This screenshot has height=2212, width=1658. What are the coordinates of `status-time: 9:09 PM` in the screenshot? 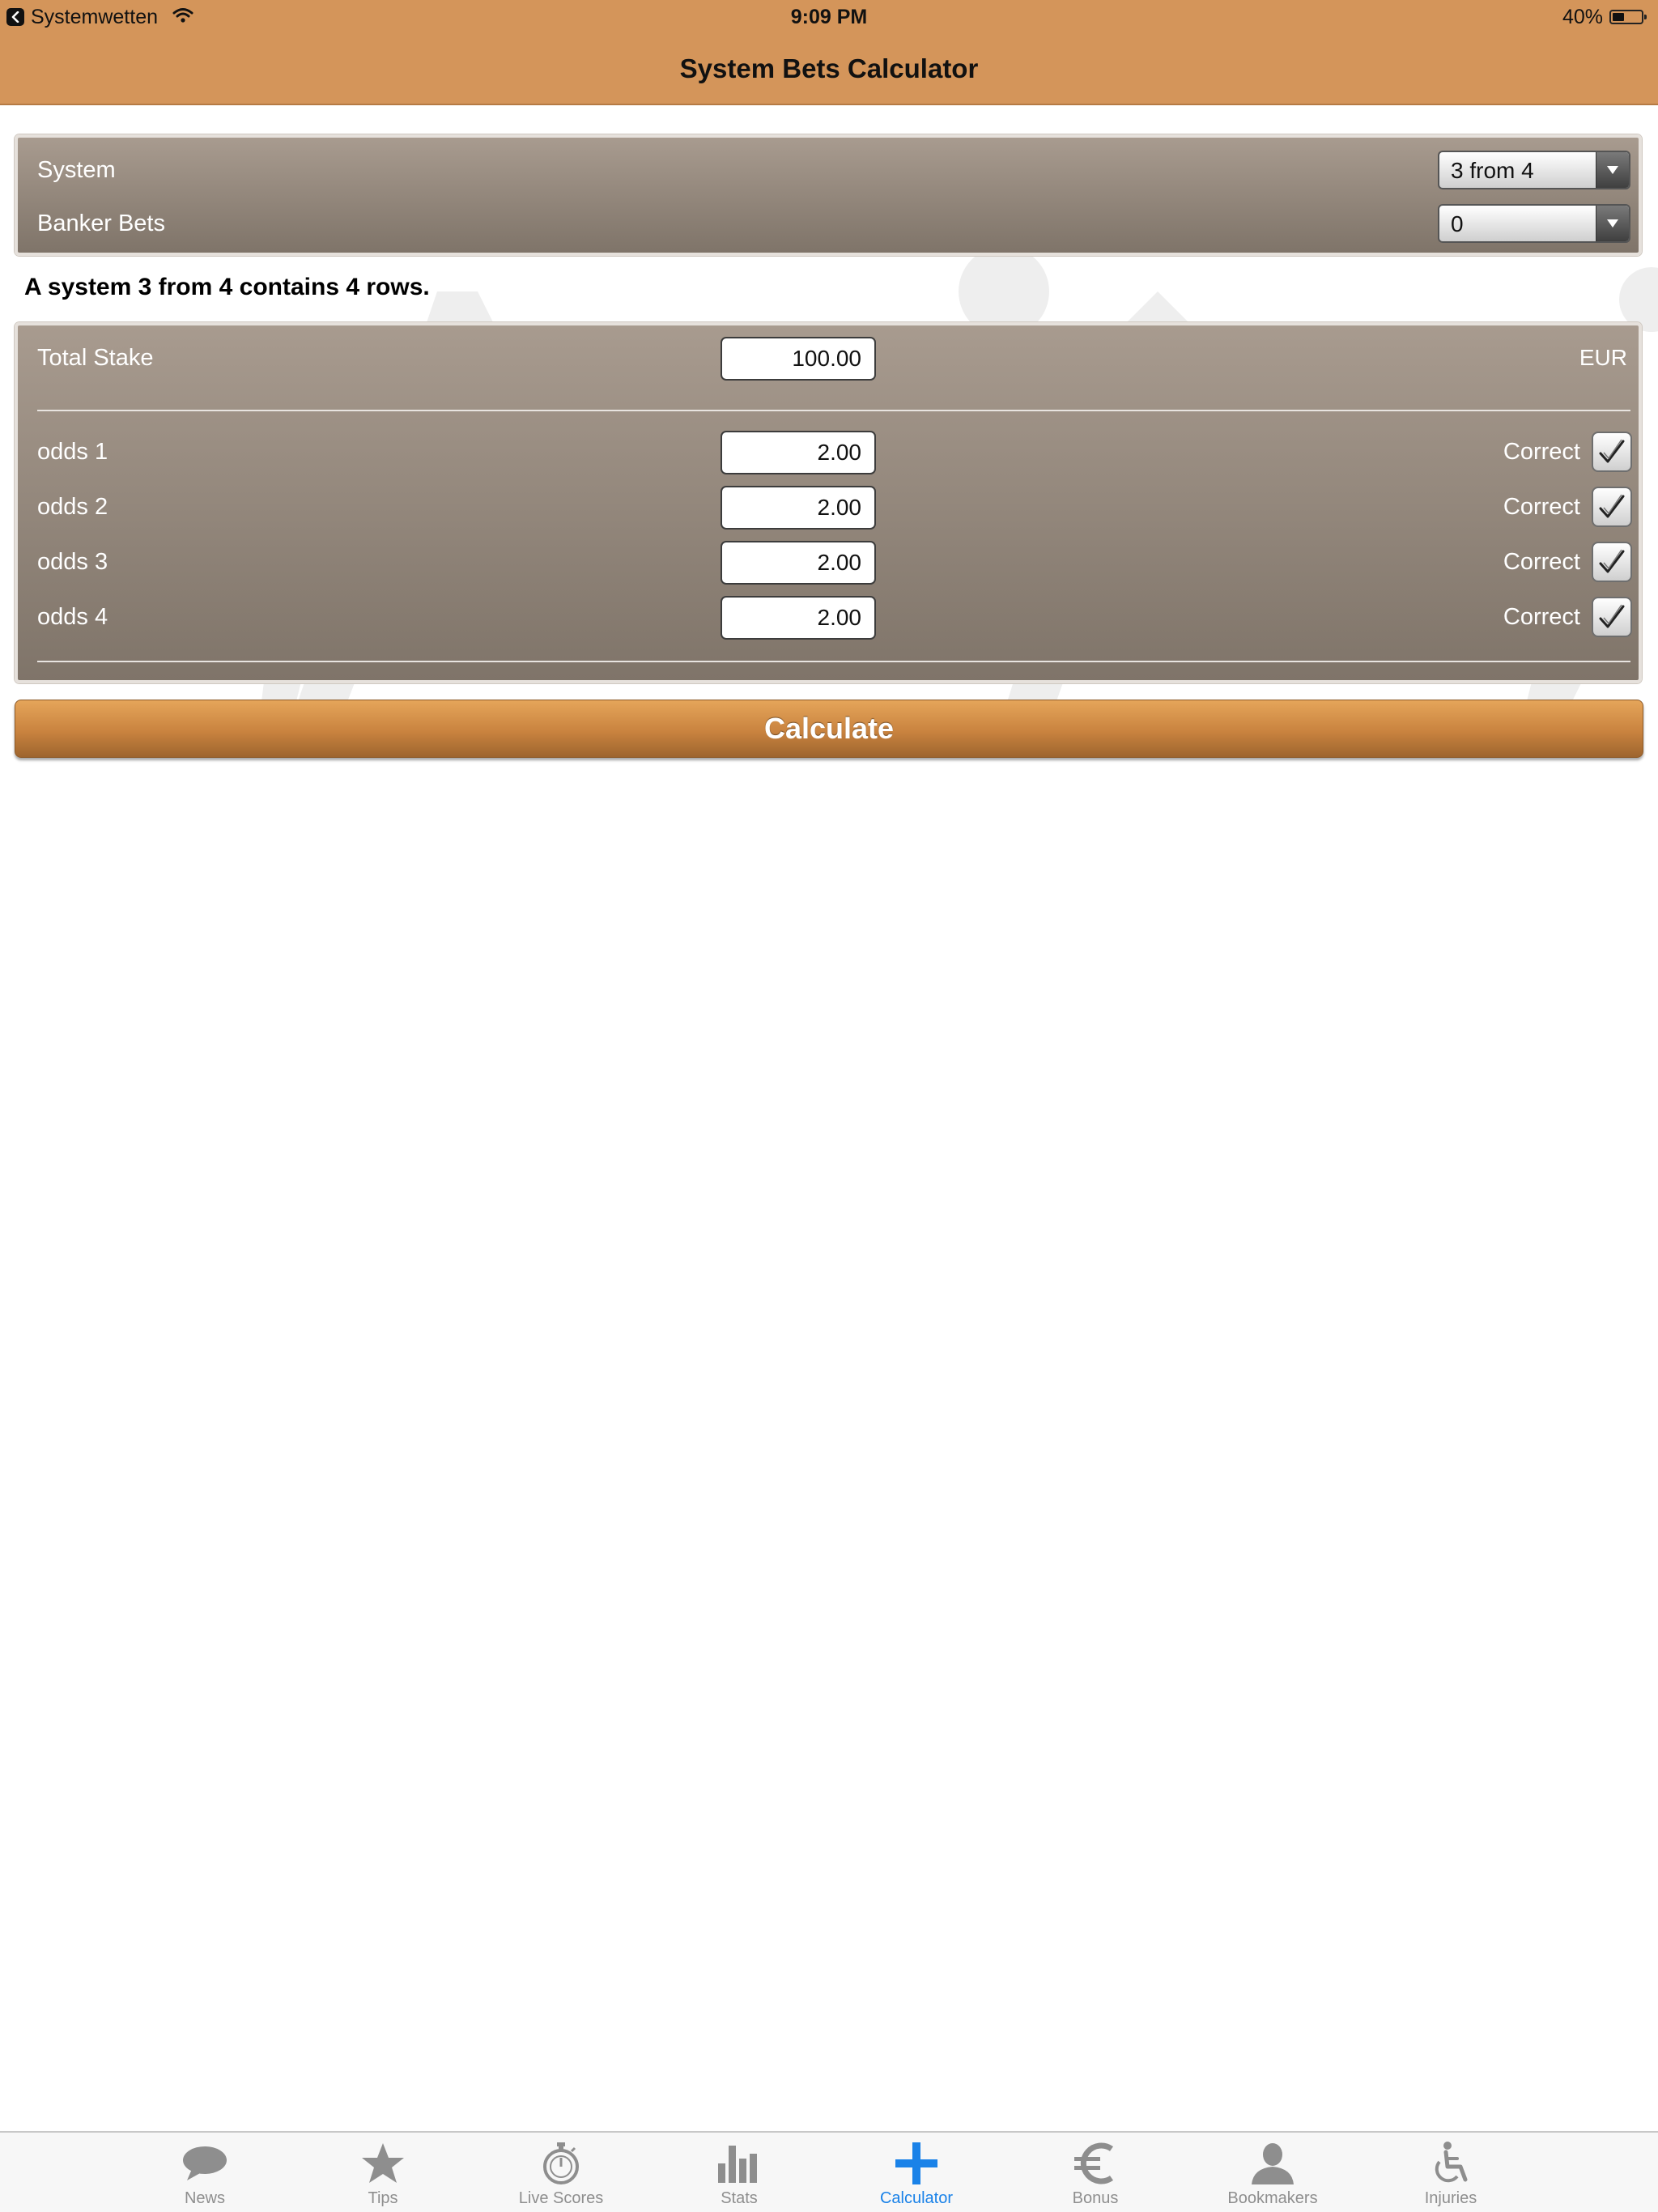 It's located at (829, 17).